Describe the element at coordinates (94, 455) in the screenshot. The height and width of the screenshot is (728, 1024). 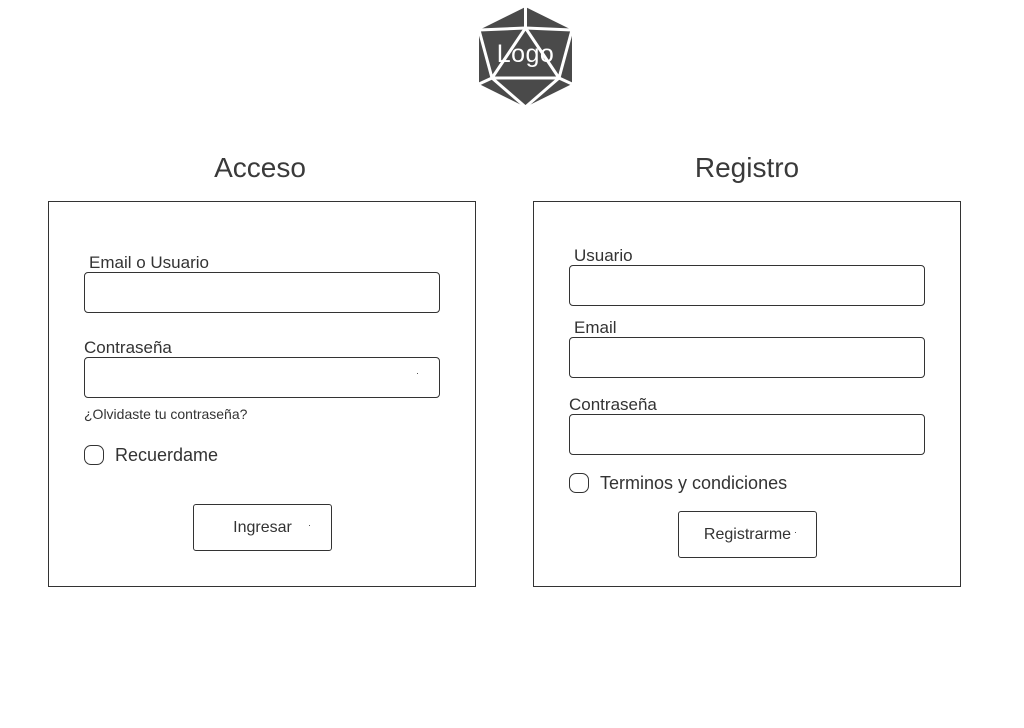
I see `remember-me-checkbox` at that location.